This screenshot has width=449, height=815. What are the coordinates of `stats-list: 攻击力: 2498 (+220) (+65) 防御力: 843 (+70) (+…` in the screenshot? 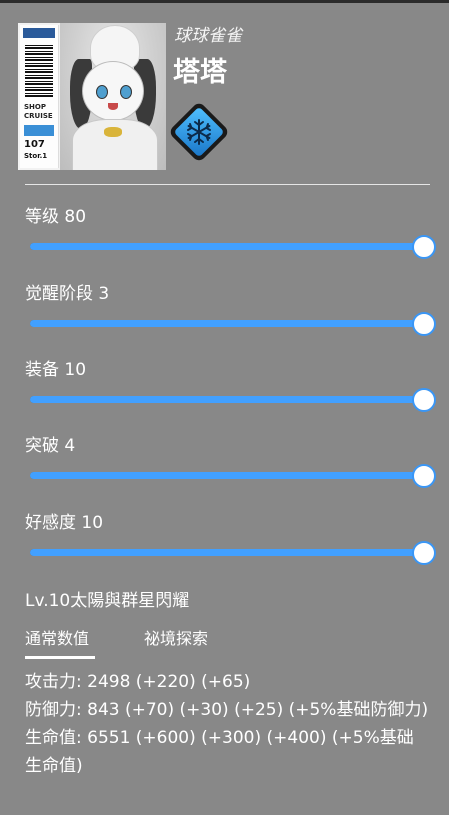 It's located at (227, 724).